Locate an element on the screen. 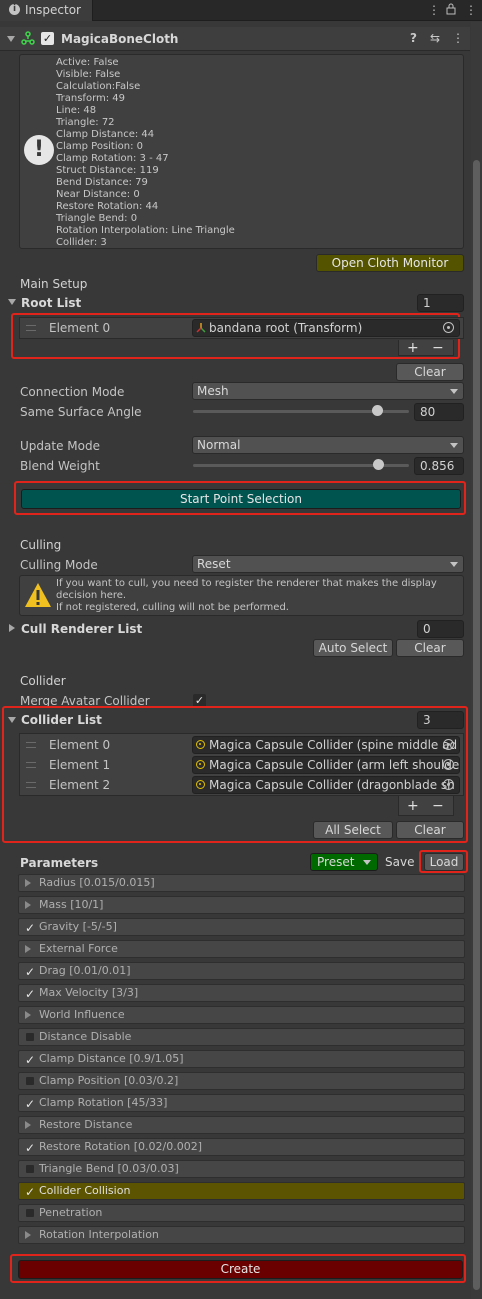 This screenshot has width=482, height=1299. load-button: Load is located at coordinates (444, 862).